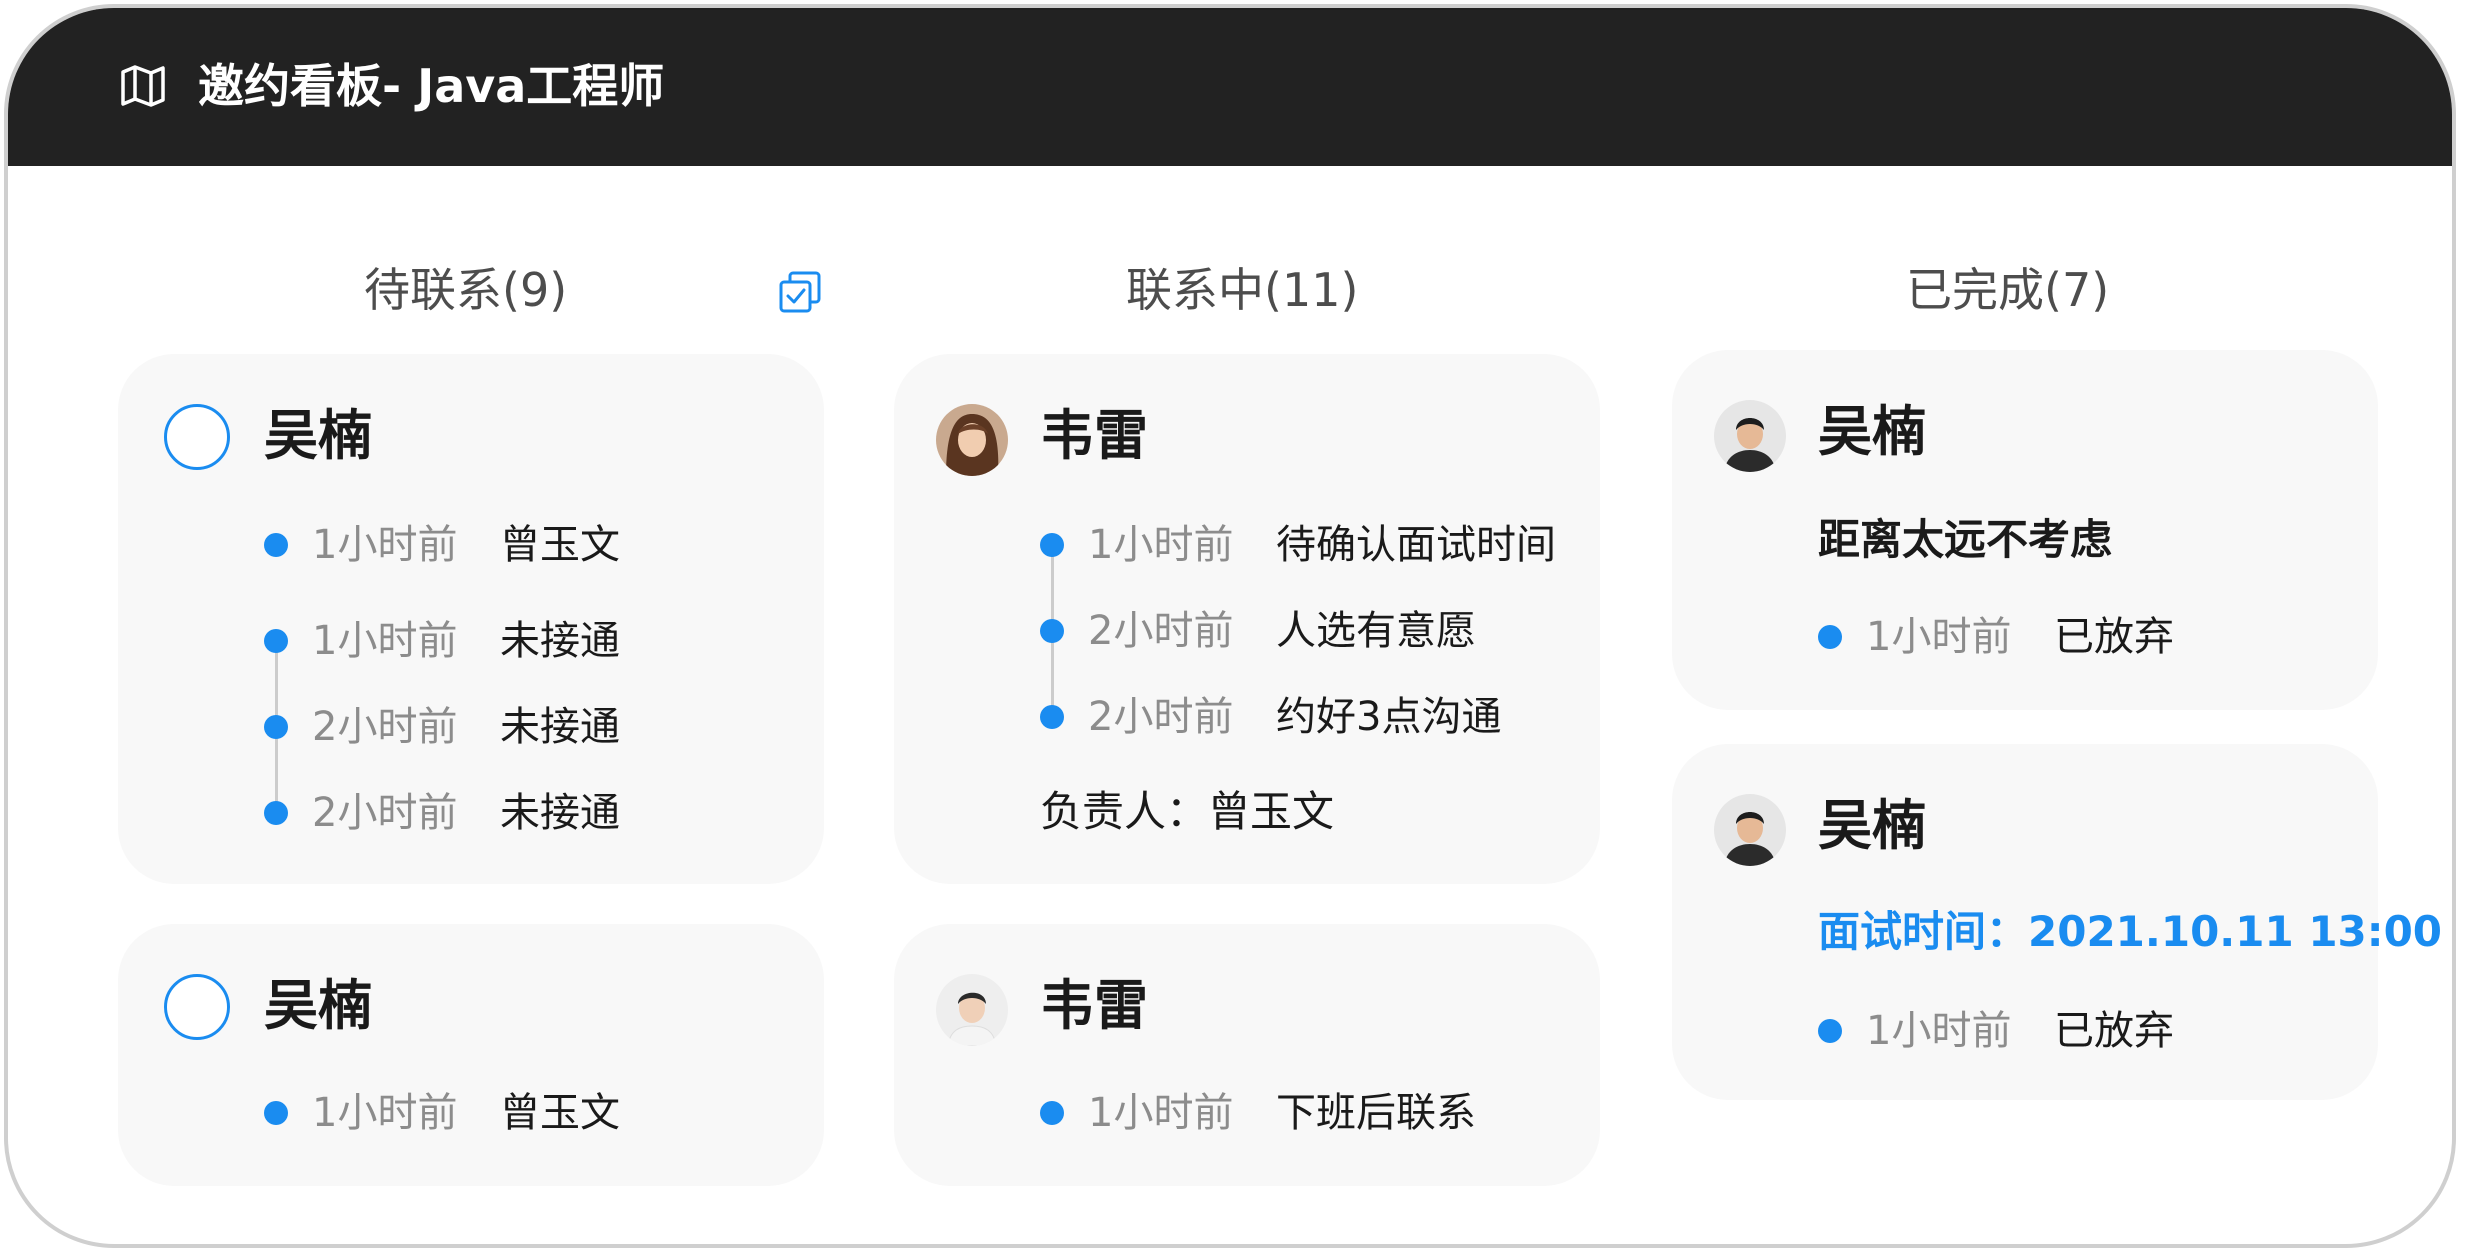 This screenshot has height=1256, width=2468. Describe the element at coordinates (1230, 87) in the screenshot. I see `title-bar: 邀约看板- Java工程师` at that location.